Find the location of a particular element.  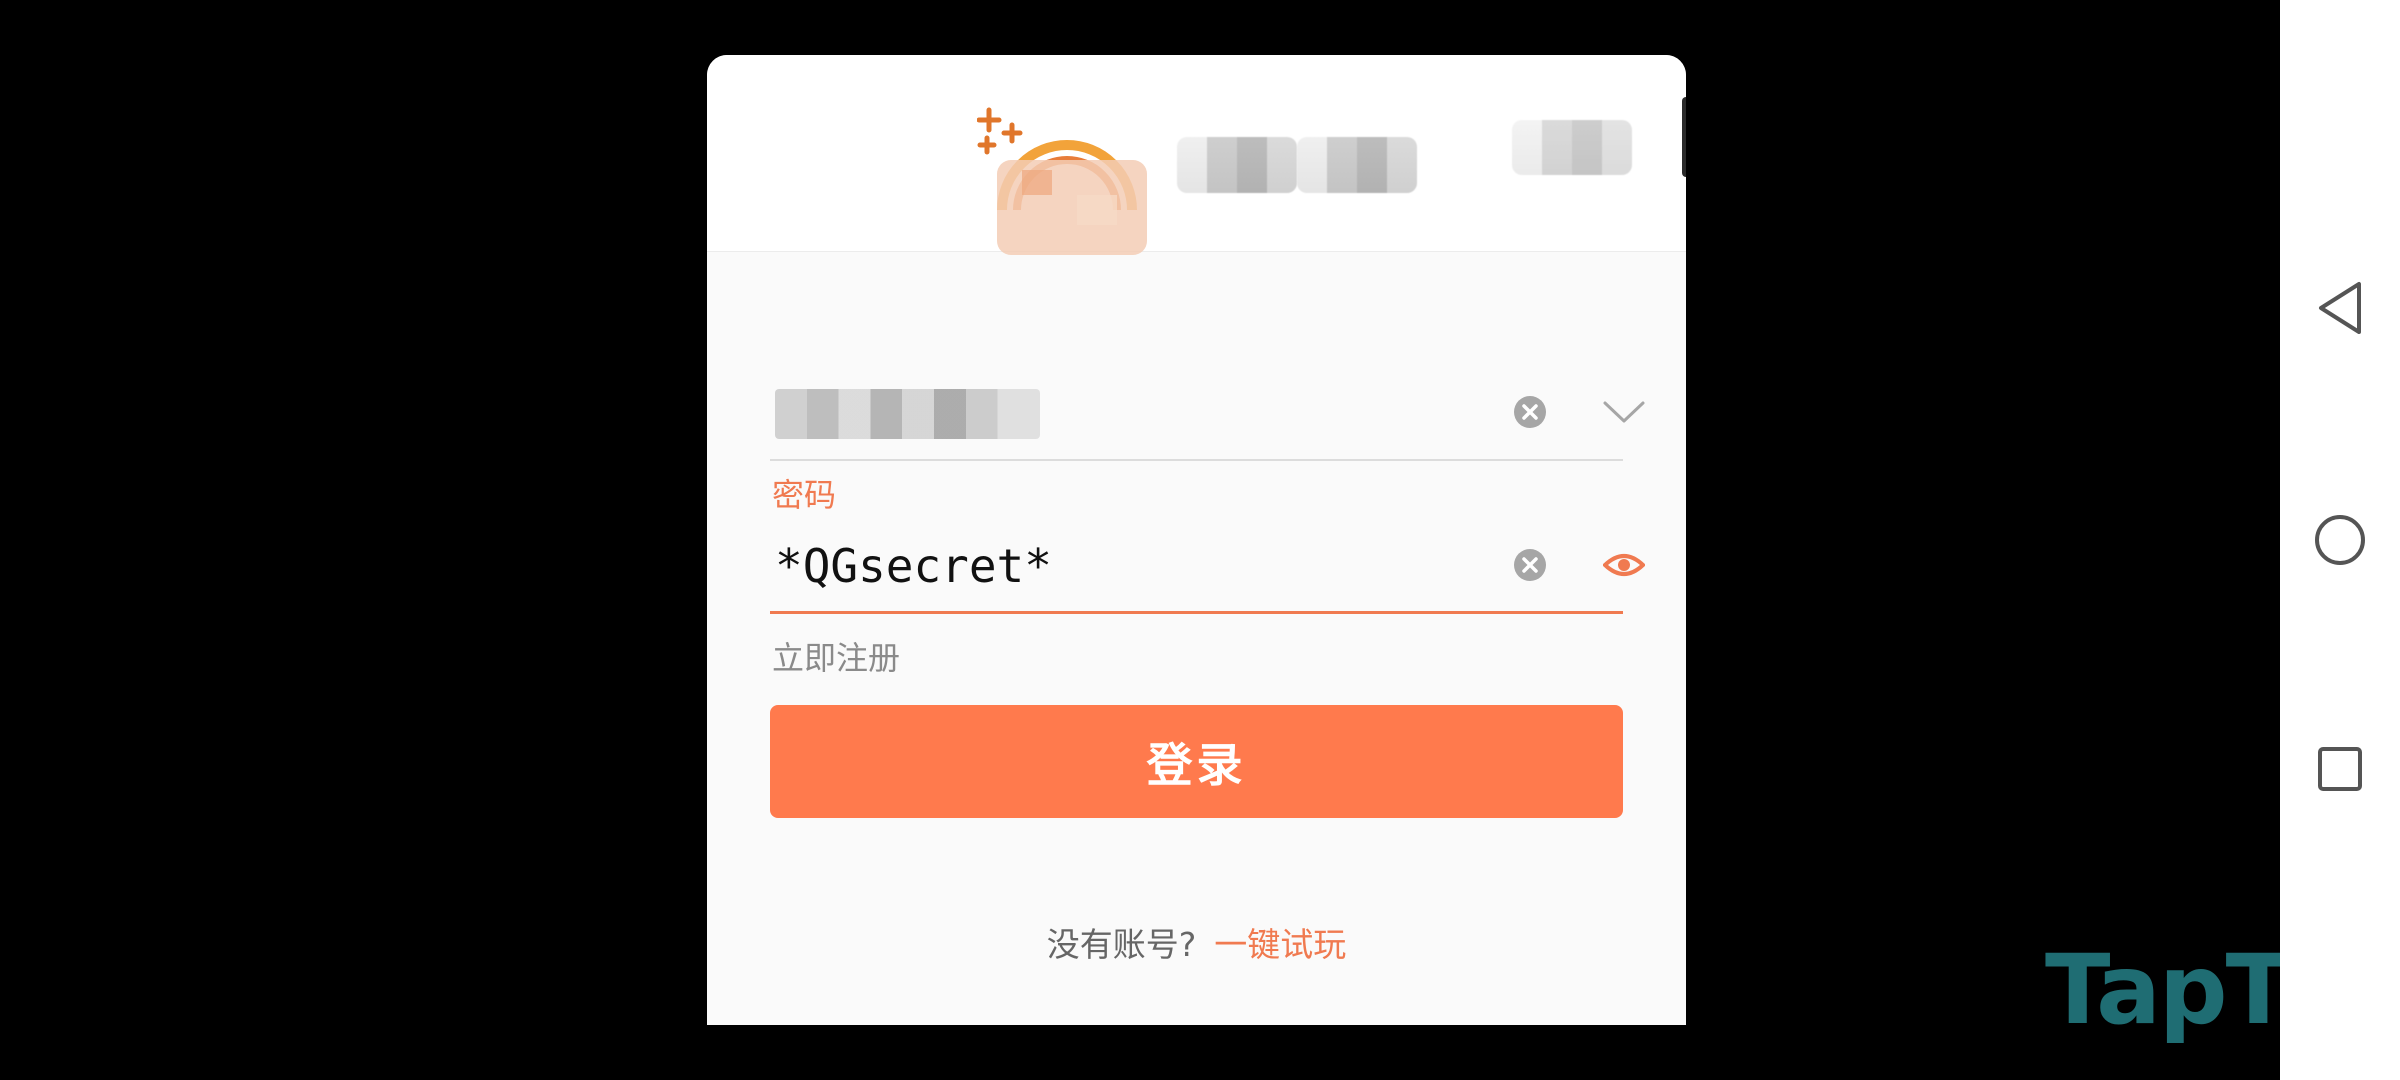

password-input: *QGsecret* is located at coordinates (913, 566).